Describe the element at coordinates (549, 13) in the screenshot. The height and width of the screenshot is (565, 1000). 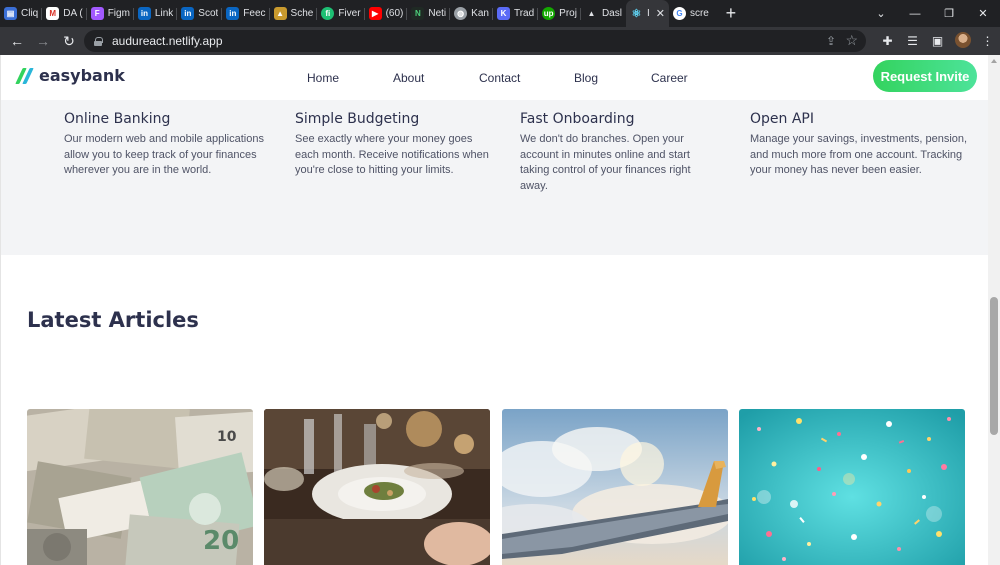
I see `upwork-icon: up` at that location.